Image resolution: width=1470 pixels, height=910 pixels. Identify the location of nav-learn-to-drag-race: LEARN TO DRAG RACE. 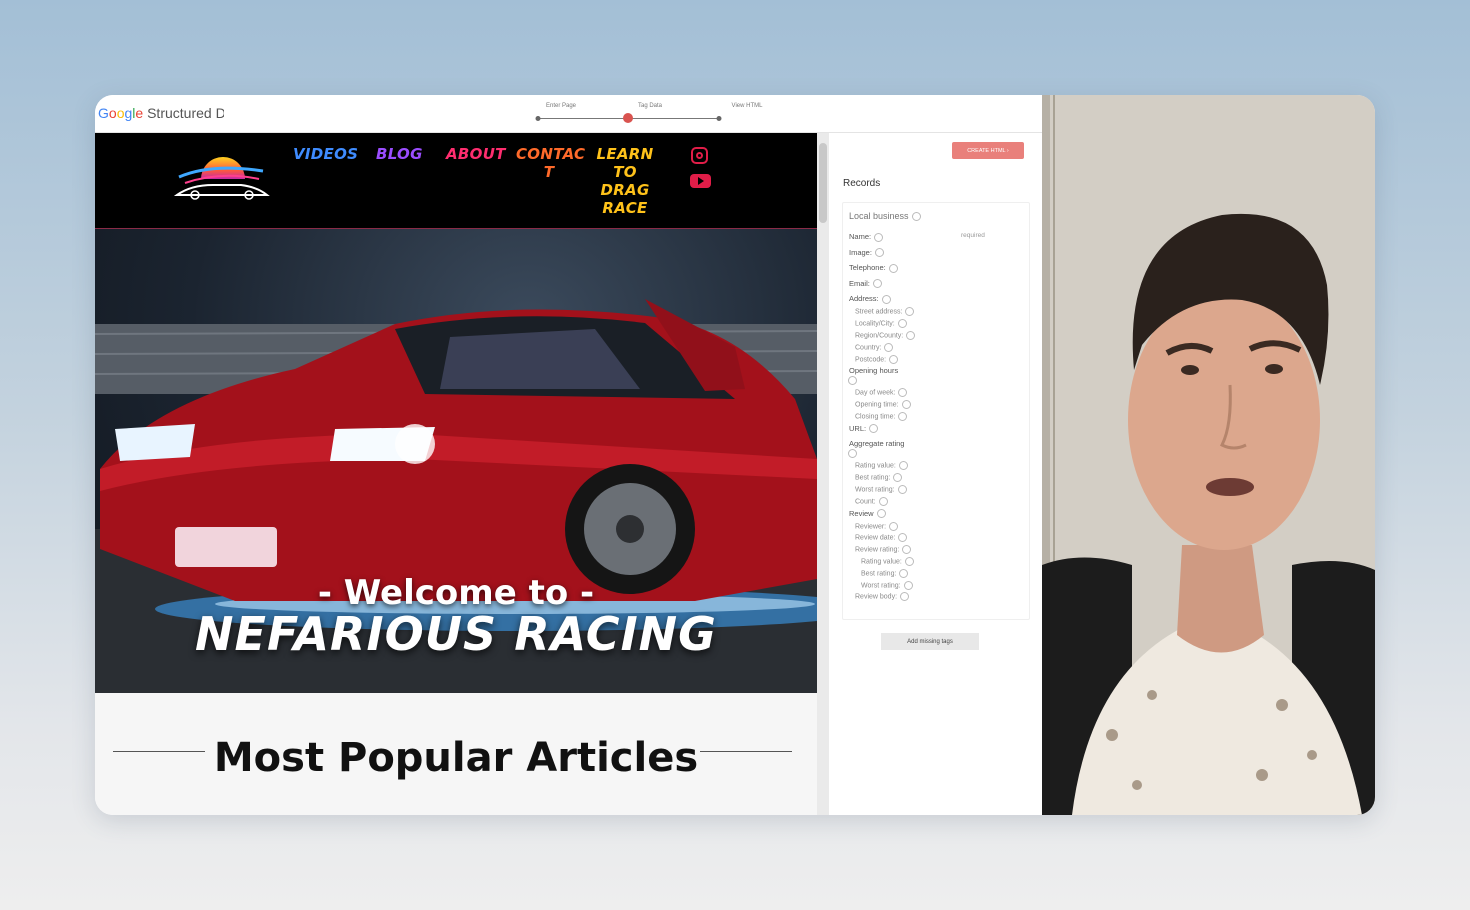
(625, 181).